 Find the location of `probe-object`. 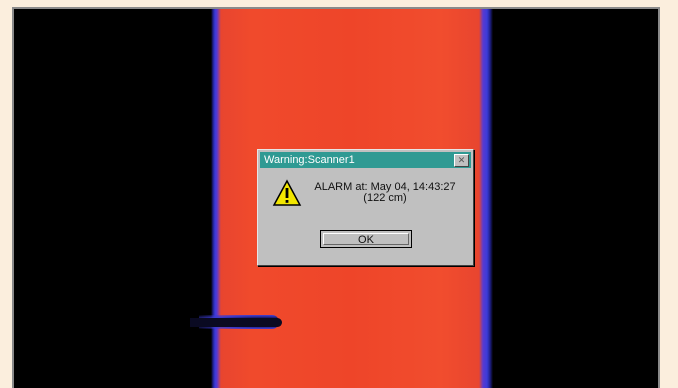

probe-object is located at coordinates (236, 322).